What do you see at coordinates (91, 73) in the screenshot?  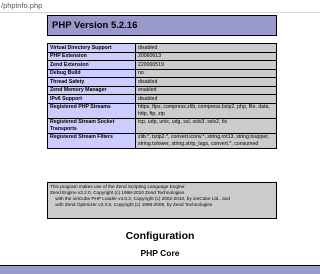 I see `row-key: Debug Build` at bounding box center [91, 73].